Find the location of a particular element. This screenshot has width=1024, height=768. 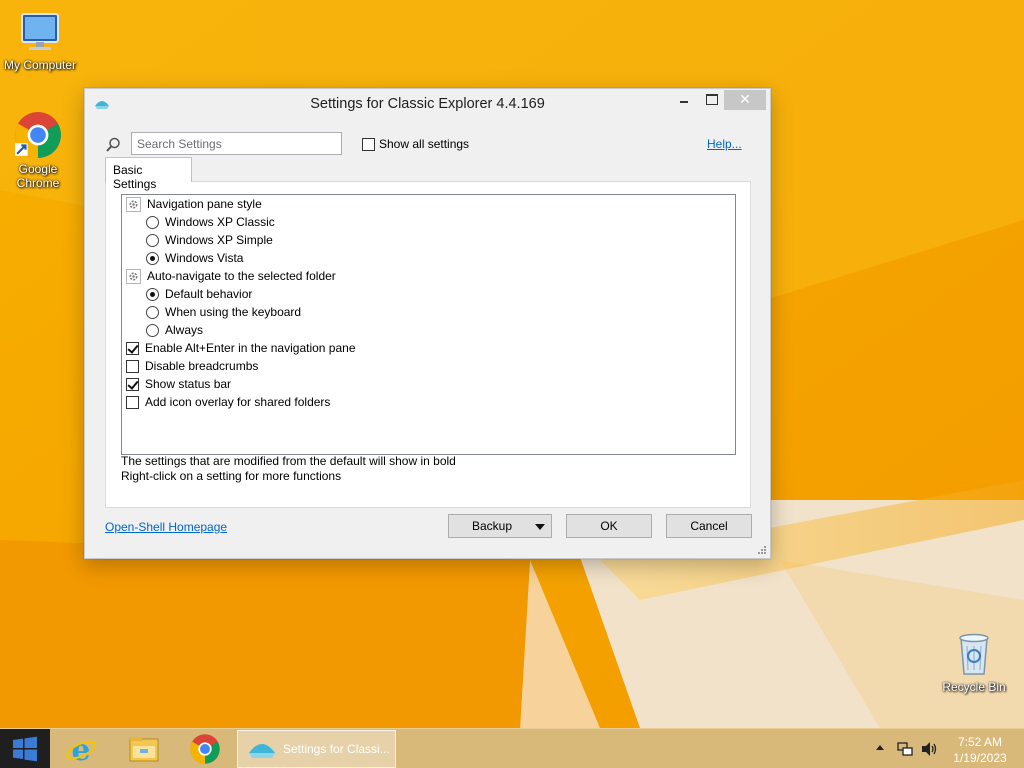

desktop-icon-my-computer: My Computer is located at coordinates (40, 40).